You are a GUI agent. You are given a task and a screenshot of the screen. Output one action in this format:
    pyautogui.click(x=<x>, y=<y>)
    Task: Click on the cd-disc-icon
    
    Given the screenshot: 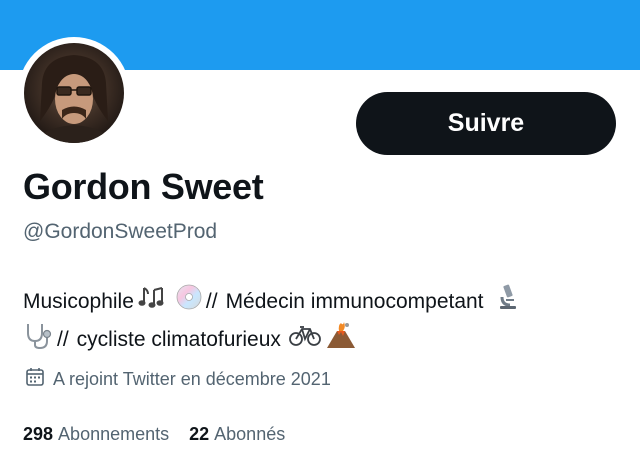 What is the action you would take?
    pyautogui.click(x=189, y=302)
    